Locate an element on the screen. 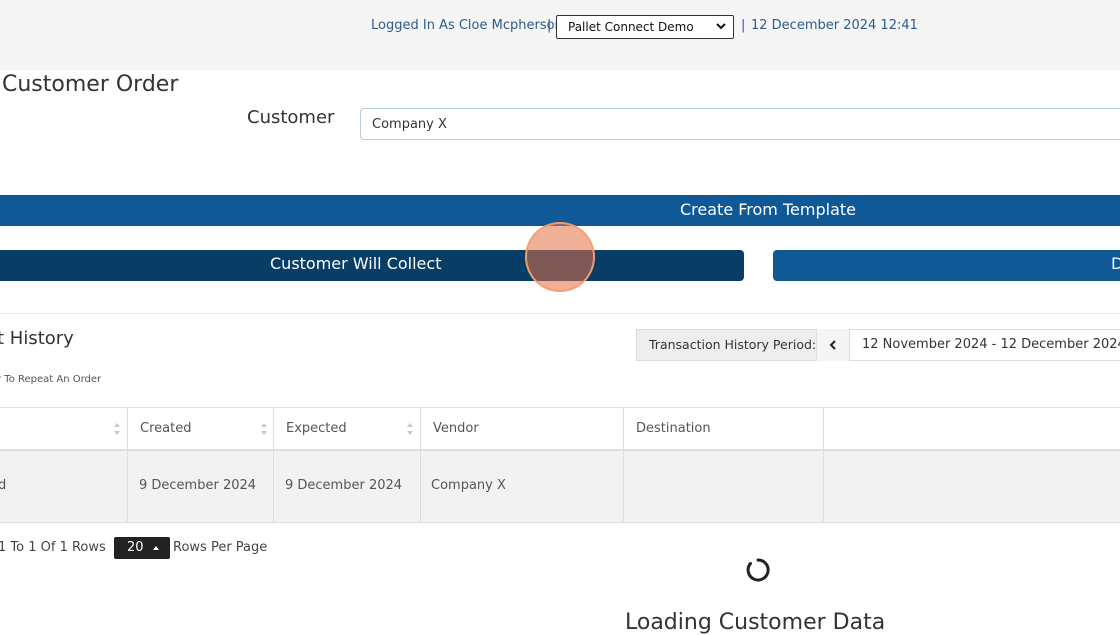 This screenshot has height=635, width=1120. customer-will-collect-label: Customer Will Collect is located at coordinates (356, 263).